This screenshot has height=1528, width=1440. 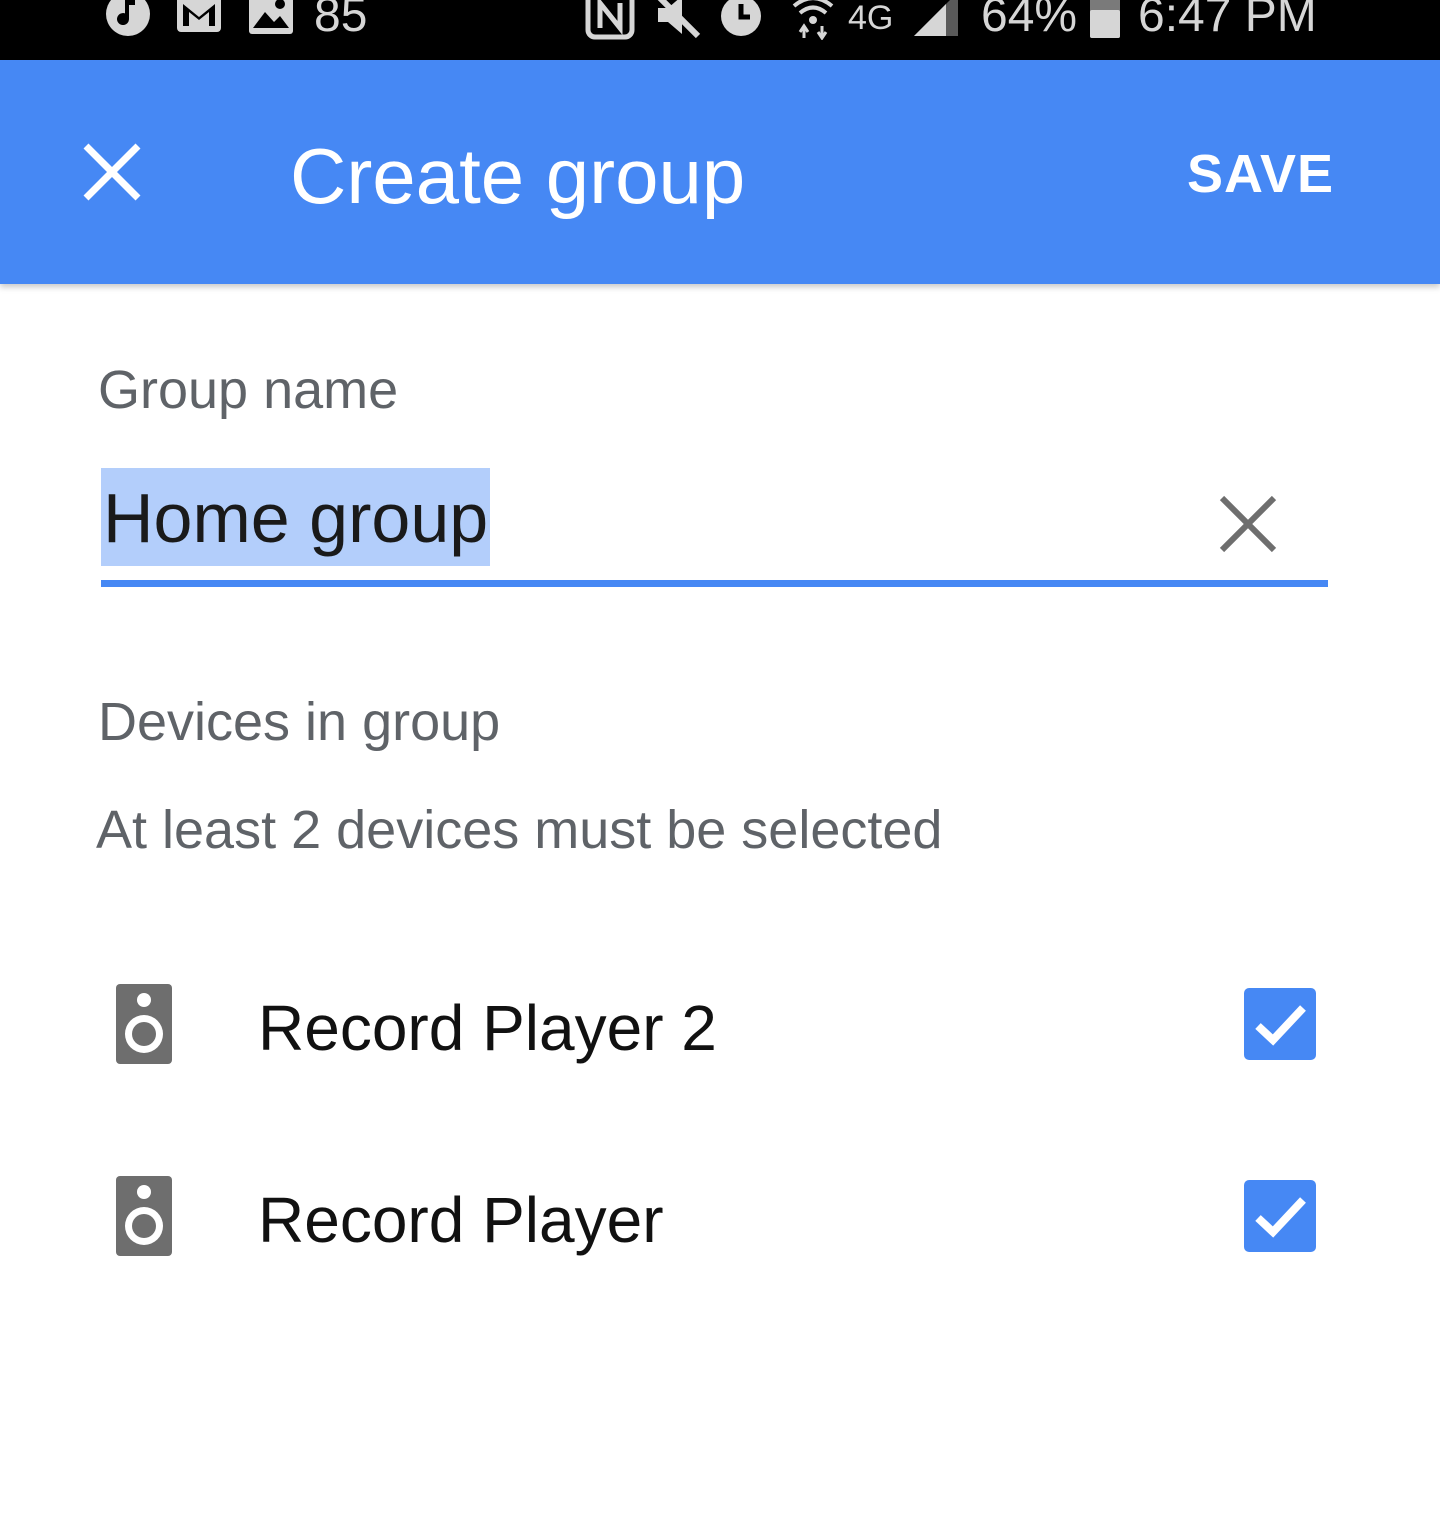 What do you see at coordinates (741, 18) in the screenshot?
I see `alarm-icon` at bounding box center [741, 18].